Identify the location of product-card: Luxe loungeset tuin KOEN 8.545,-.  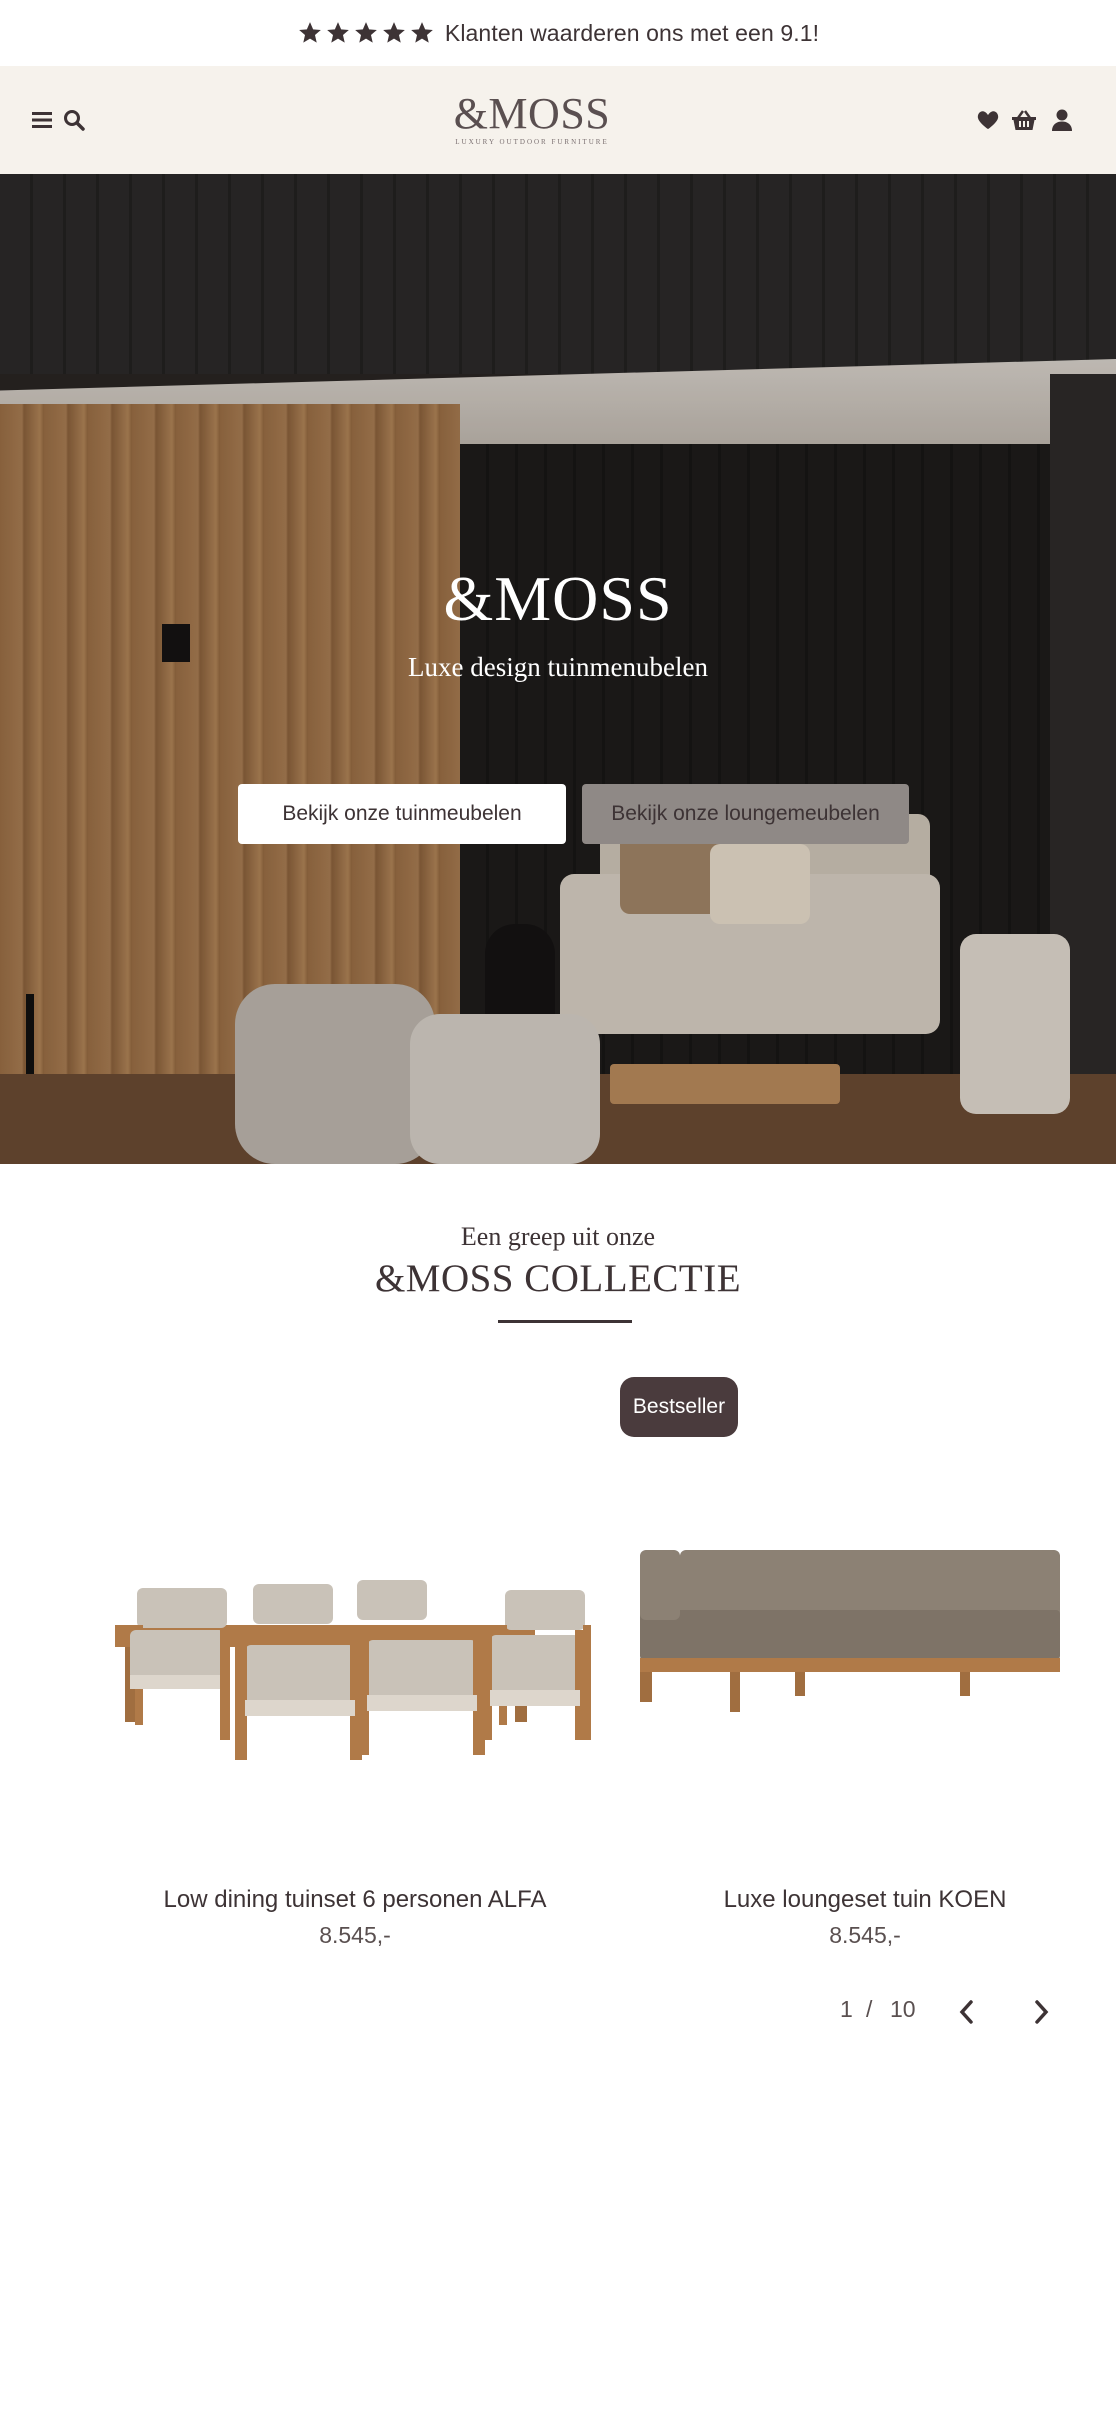
(845, 1720).